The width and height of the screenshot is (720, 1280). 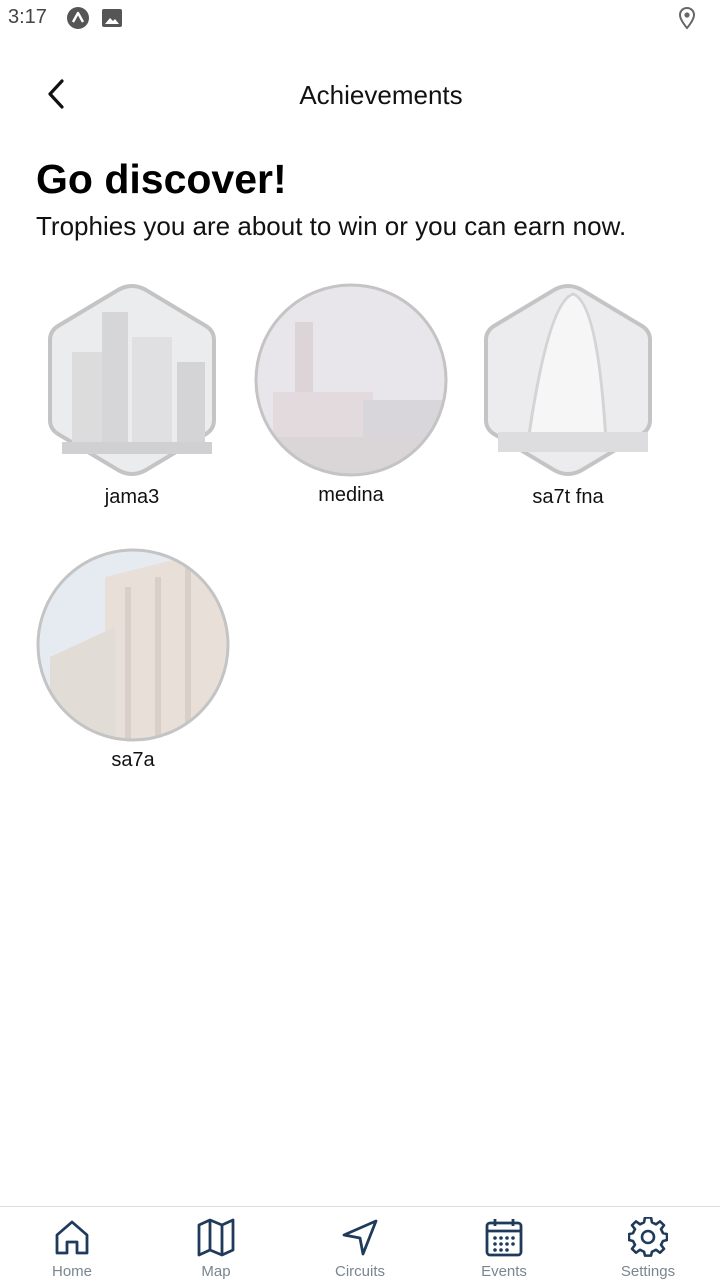 I want to click on page-title: Achievements, so click(x=381, y=95).